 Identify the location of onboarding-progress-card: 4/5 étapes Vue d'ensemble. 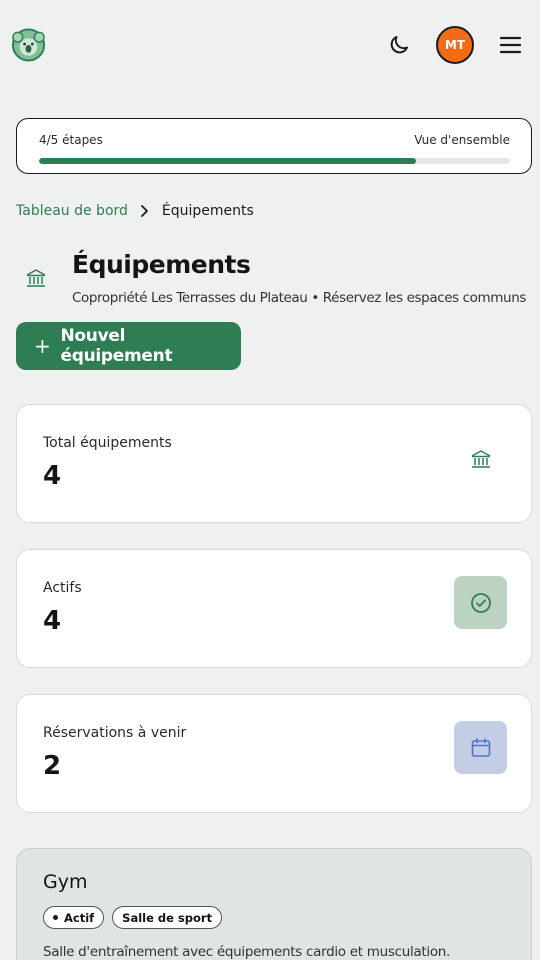
(274, 146).